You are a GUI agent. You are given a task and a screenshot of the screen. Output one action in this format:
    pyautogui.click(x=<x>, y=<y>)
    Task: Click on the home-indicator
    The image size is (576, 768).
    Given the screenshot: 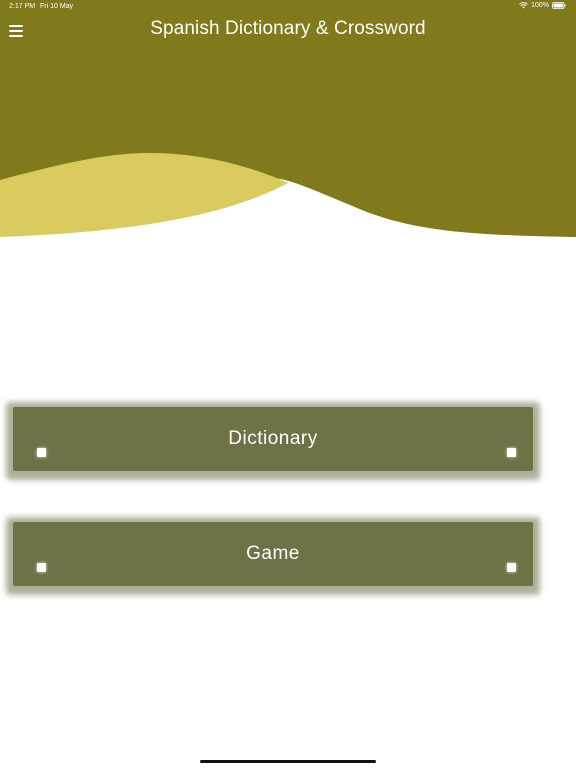 What is the action you would take?
    pyautogui.click(x=288, y=761)
    